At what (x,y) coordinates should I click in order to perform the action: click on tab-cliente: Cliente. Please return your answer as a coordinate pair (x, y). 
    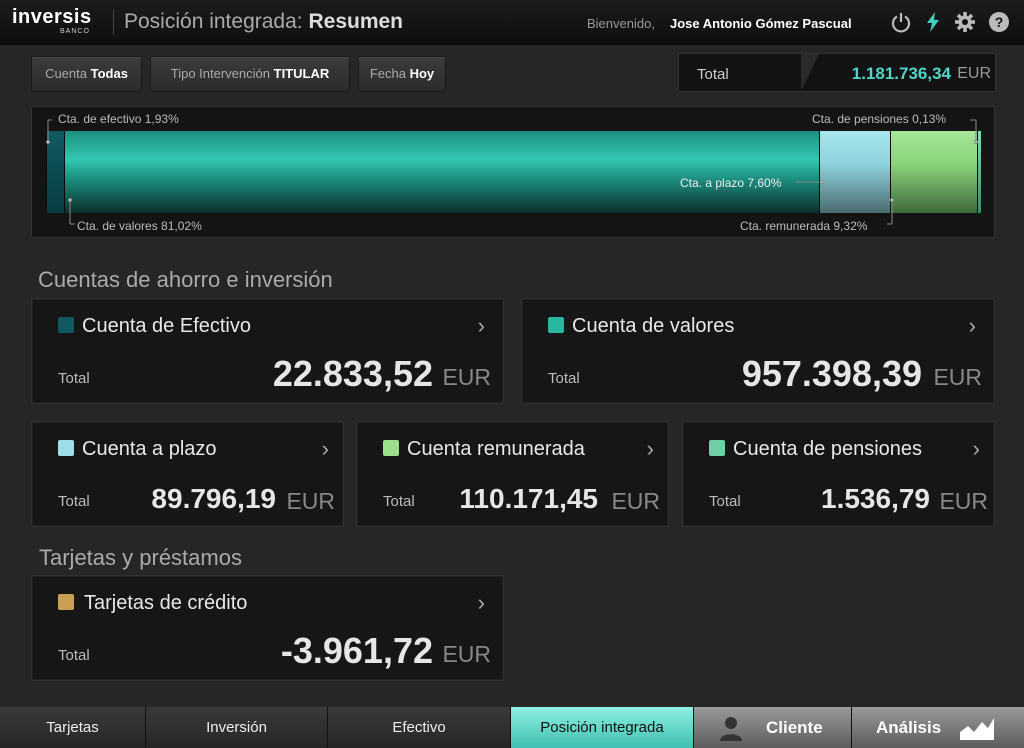
    Looking at the image, I should click on (773, 727).